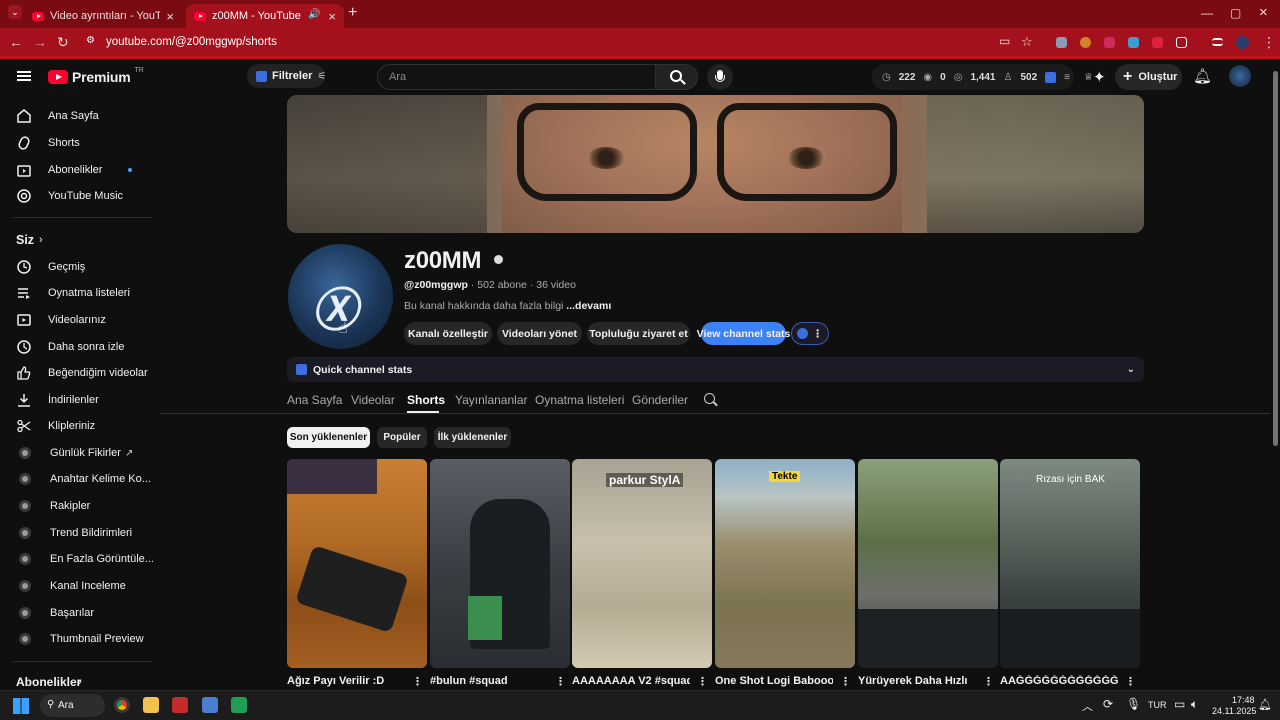 The width and height of the screenshot is (1280, 720). I want to click on maximize-icon: ▢, so click(1235, 13).